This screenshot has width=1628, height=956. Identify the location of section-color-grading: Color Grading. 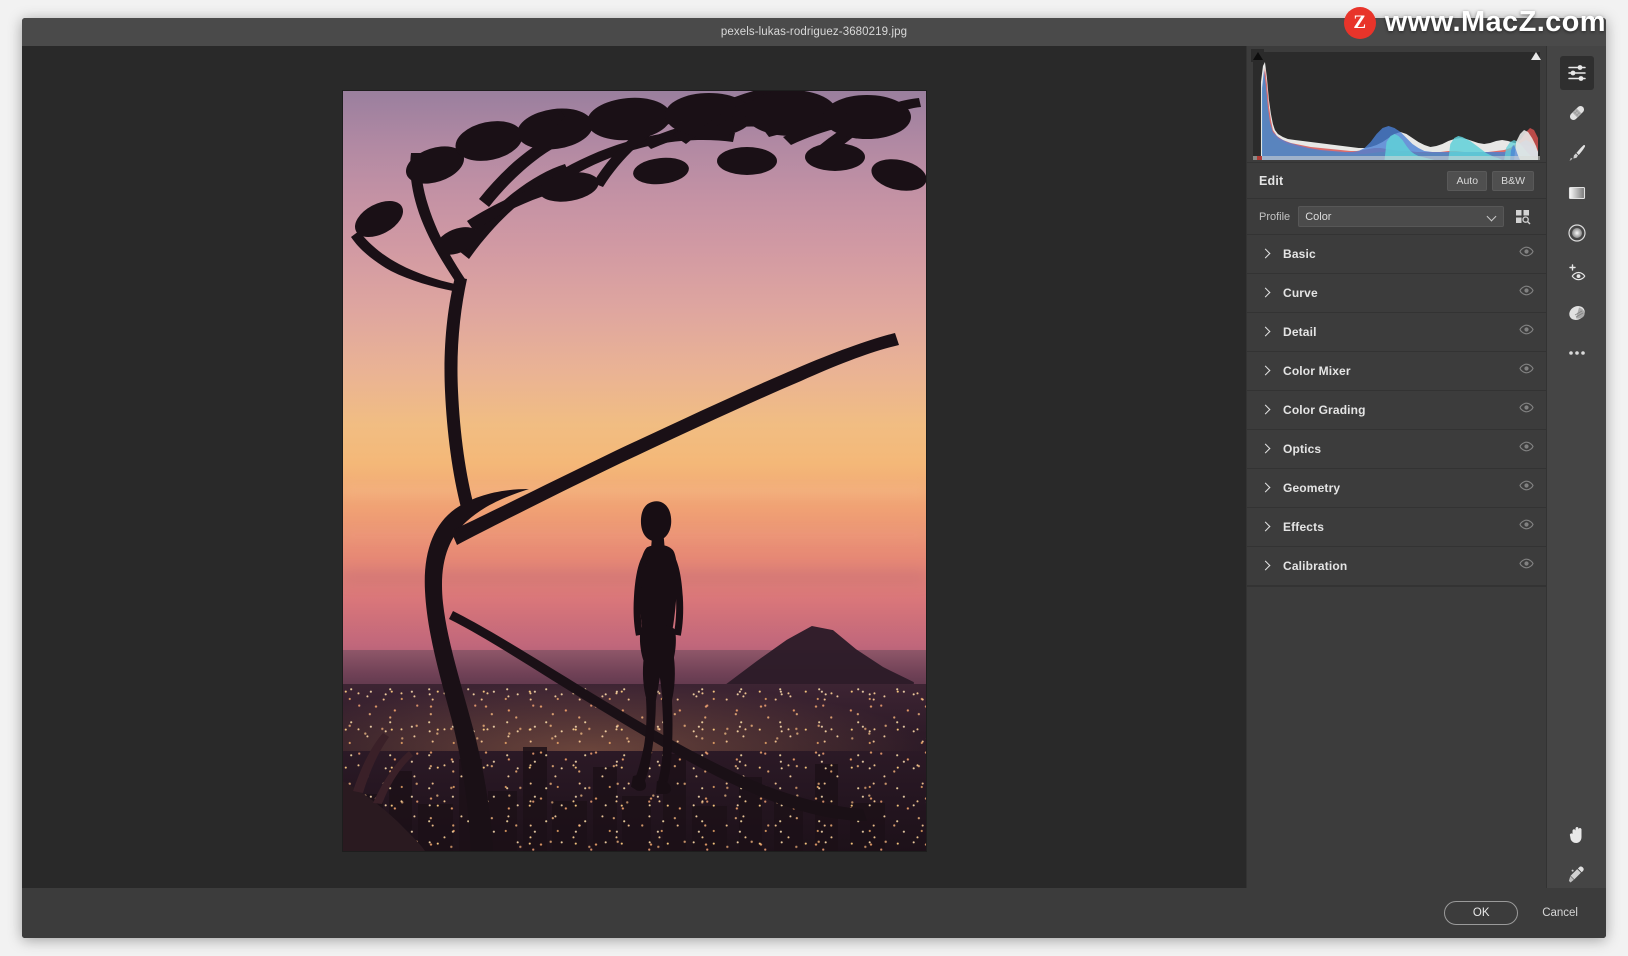
(1396, 410).